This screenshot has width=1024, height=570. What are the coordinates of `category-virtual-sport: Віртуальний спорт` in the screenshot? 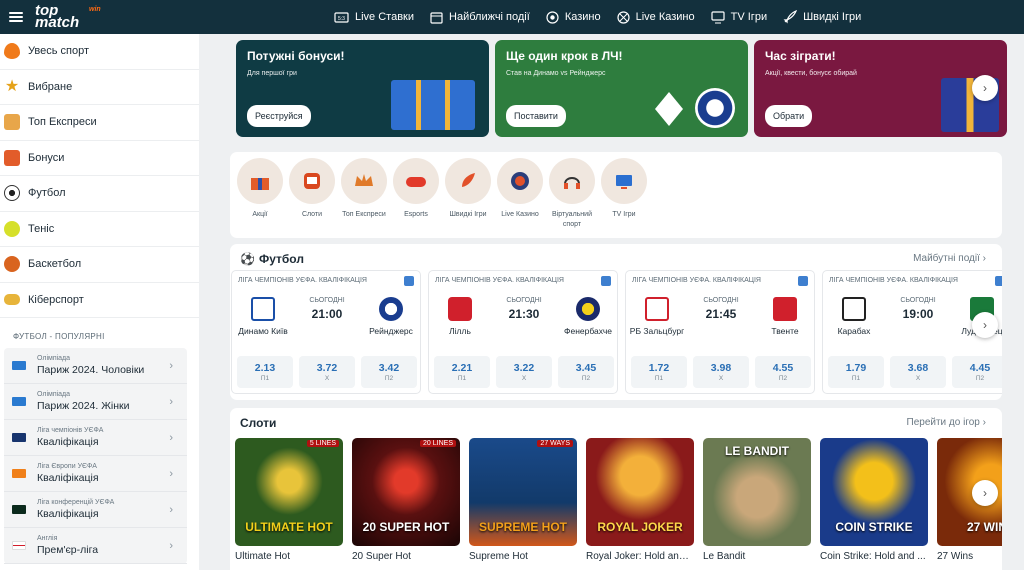 It's located at (572, 194).